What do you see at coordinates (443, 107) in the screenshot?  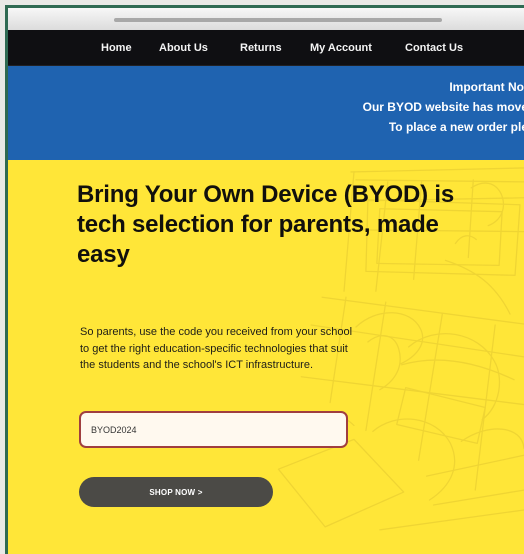 I see `notice-line-one: Our BYOD website has move` at bounding box center [443, 107].